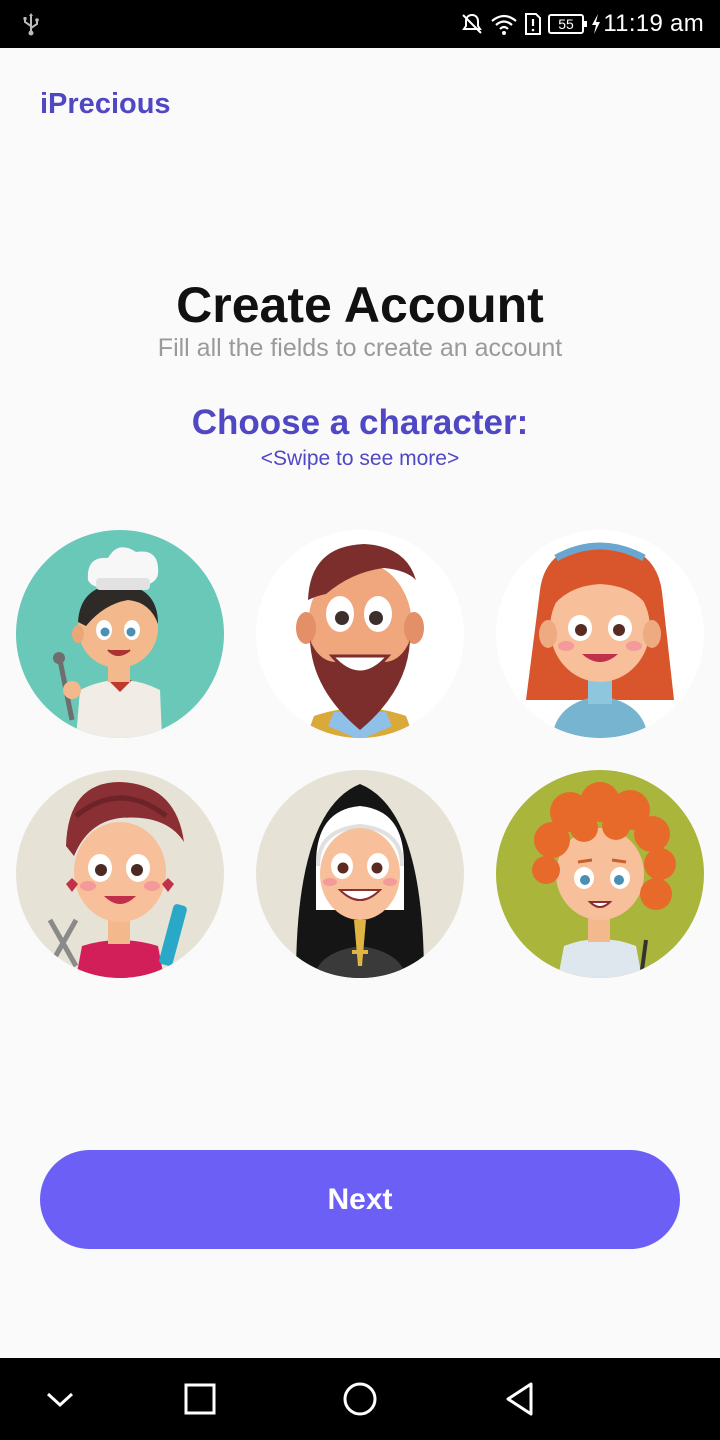  I want to click on recents-button, so click(200, 1399).